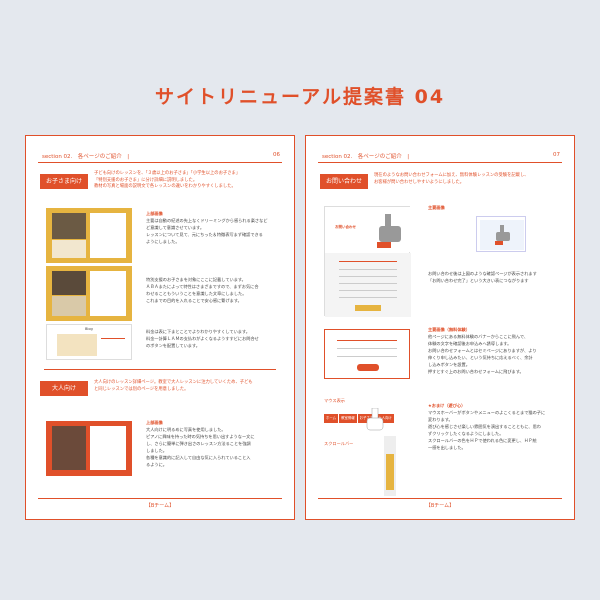  What do you see at coordinates (202, 338) in the screenshot?
I see `body-line: 料金一計算ＬＡＭの支払わがよくなるようすすビにお問合せ` at bounding box center [202, 338].